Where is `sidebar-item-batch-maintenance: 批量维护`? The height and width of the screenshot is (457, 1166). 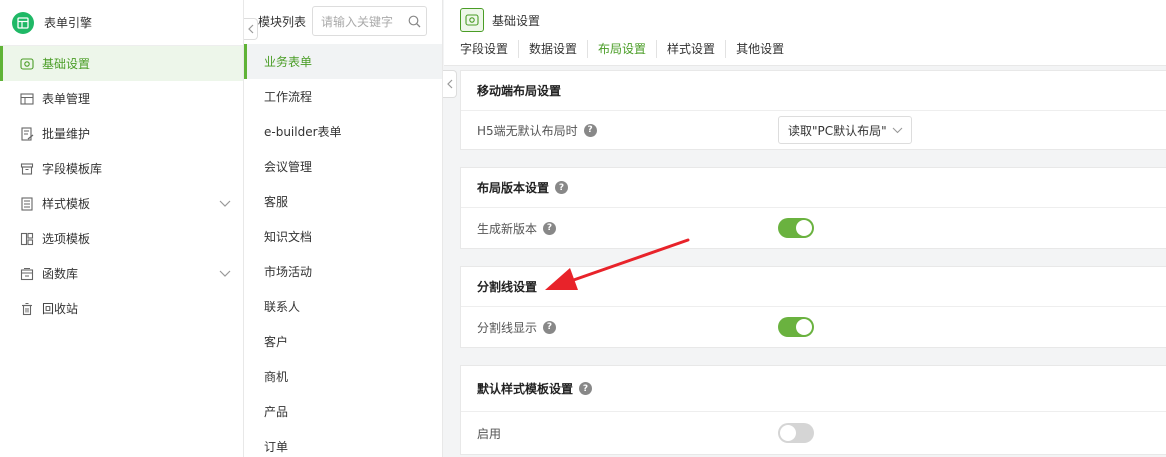
sidebar-item-batch-maintenance: 批量维护 is located at coordinates (121, 133).